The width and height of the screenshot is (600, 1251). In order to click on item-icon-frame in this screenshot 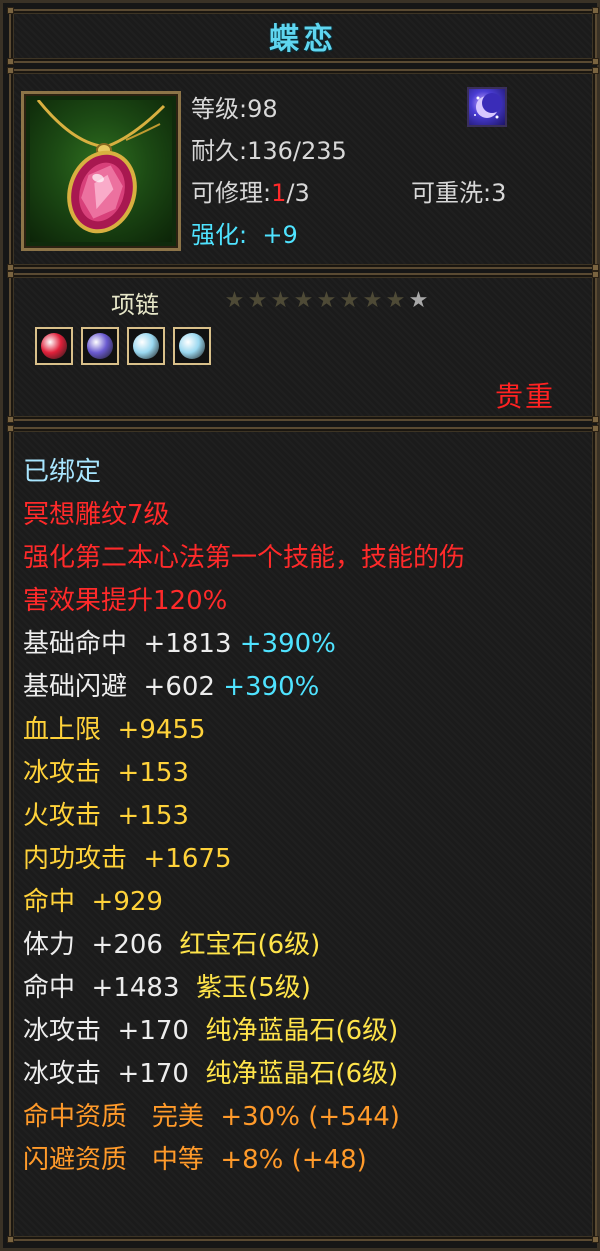, I will do `click(101, 171)`.